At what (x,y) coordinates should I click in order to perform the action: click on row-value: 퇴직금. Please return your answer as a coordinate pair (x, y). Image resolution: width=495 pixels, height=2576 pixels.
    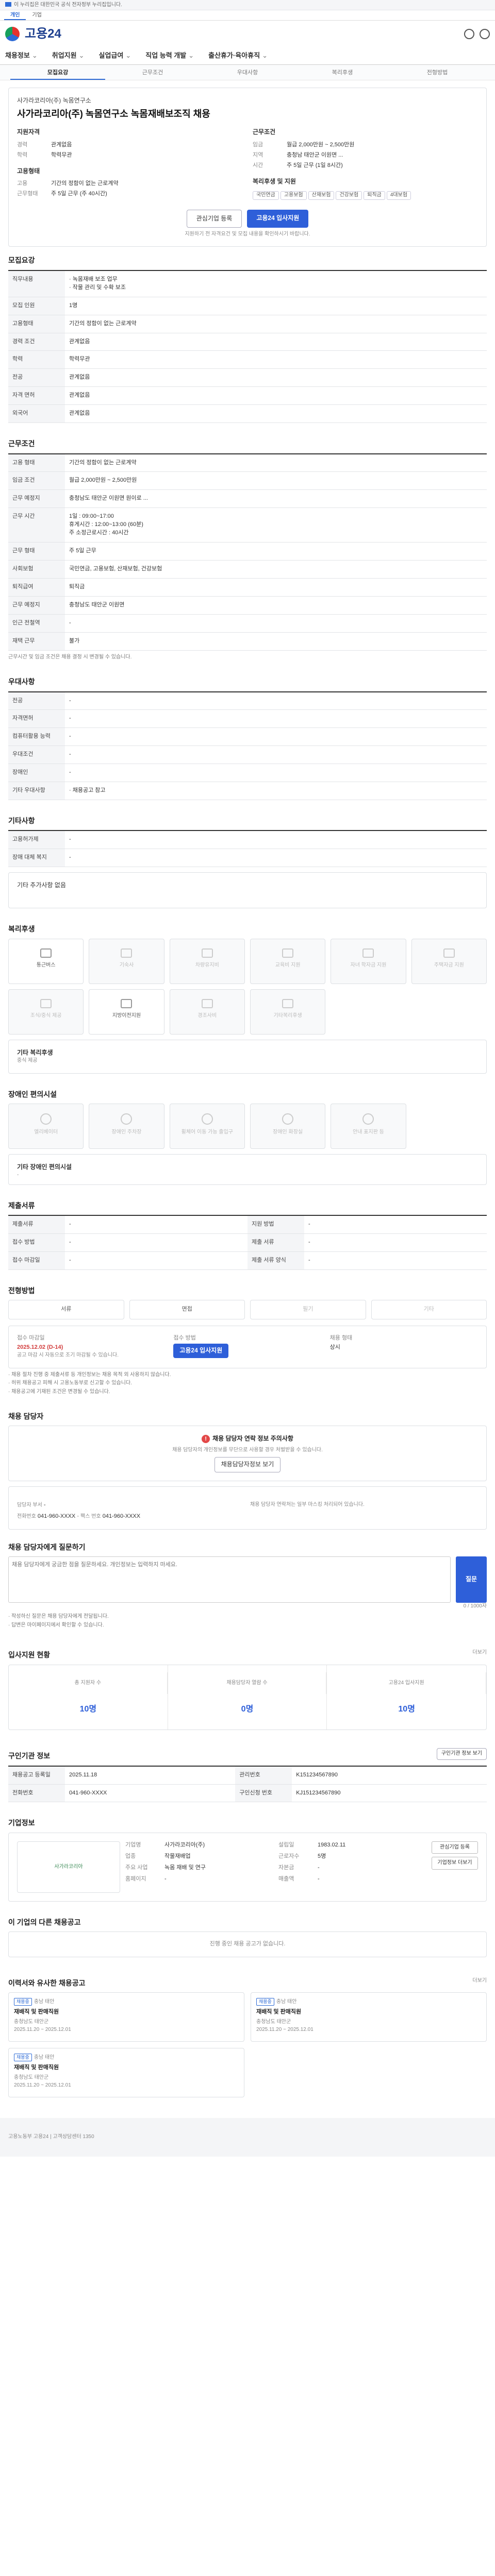
    Looking at the image, I should click on (276, 587).